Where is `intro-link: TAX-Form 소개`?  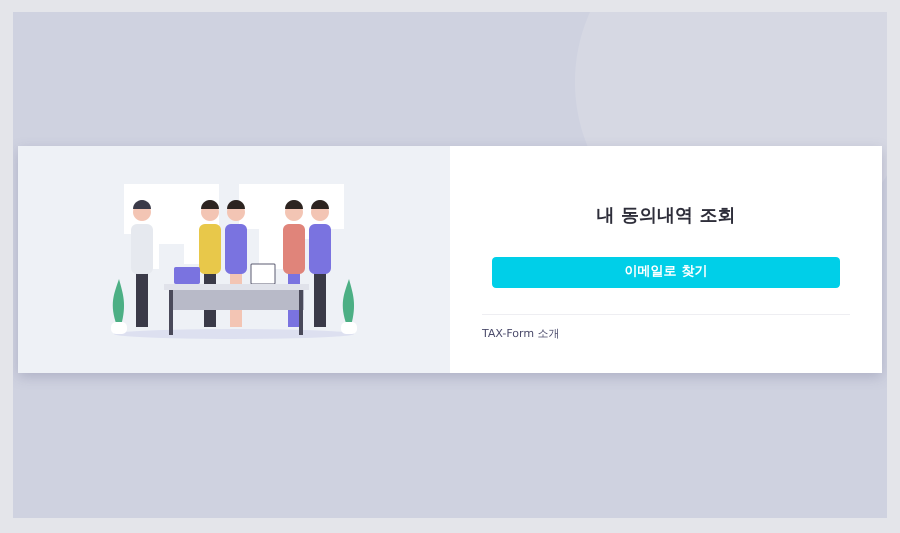
intro-link: TAX-Form 소개 is located at coordinates (521, 334).